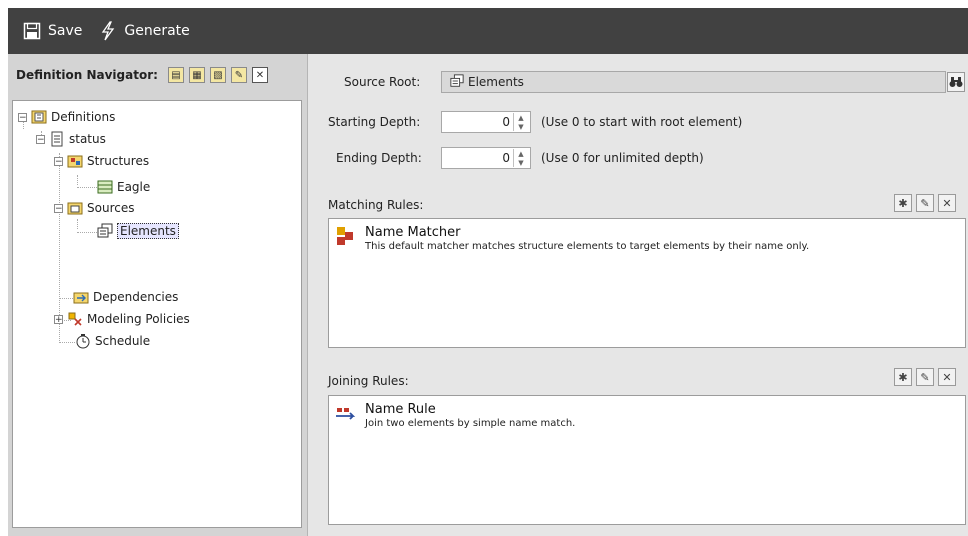 The height and width of the screenshot is (536, 968). I want to click on expand-icon: +, so click(58, 319).